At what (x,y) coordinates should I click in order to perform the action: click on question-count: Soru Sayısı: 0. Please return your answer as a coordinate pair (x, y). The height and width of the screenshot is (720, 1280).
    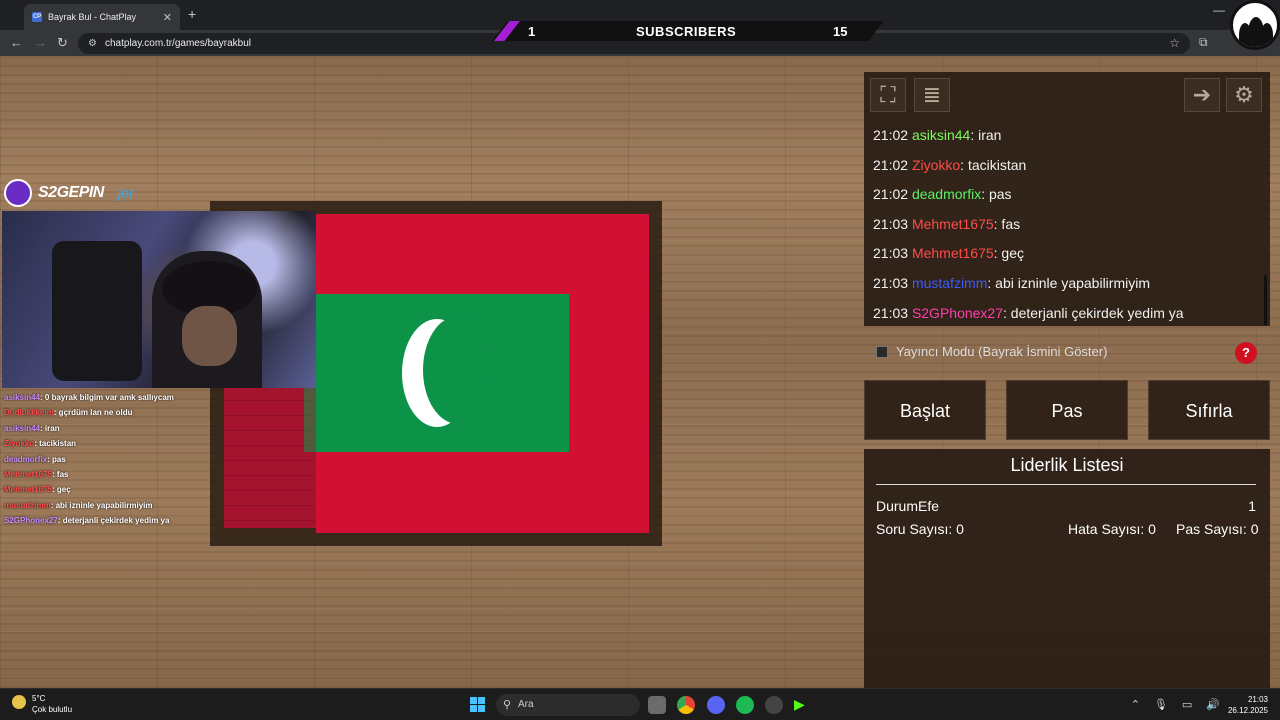
    Looking at the image, I should click on (920, 529).